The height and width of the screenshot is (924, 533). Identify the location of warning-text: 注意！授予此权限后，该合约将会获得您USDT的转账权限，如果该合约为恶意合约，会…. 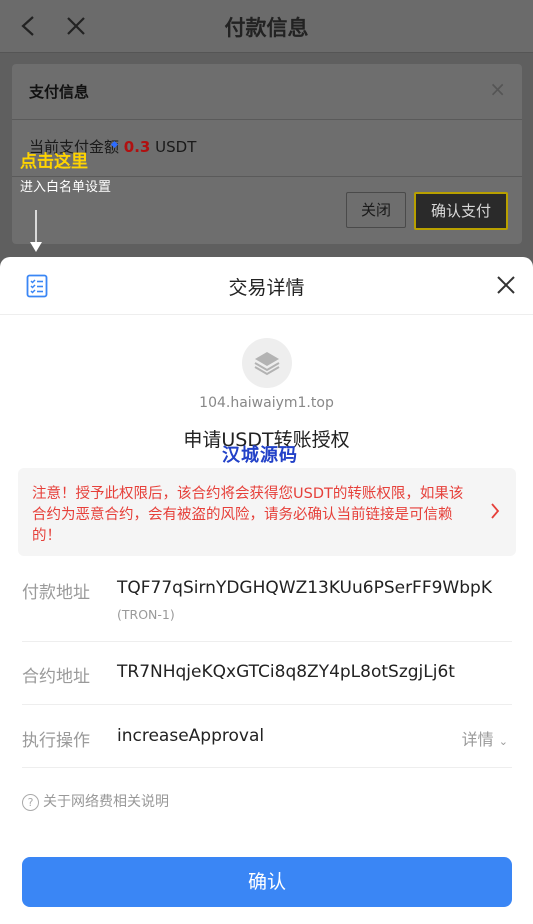
(248, 515).